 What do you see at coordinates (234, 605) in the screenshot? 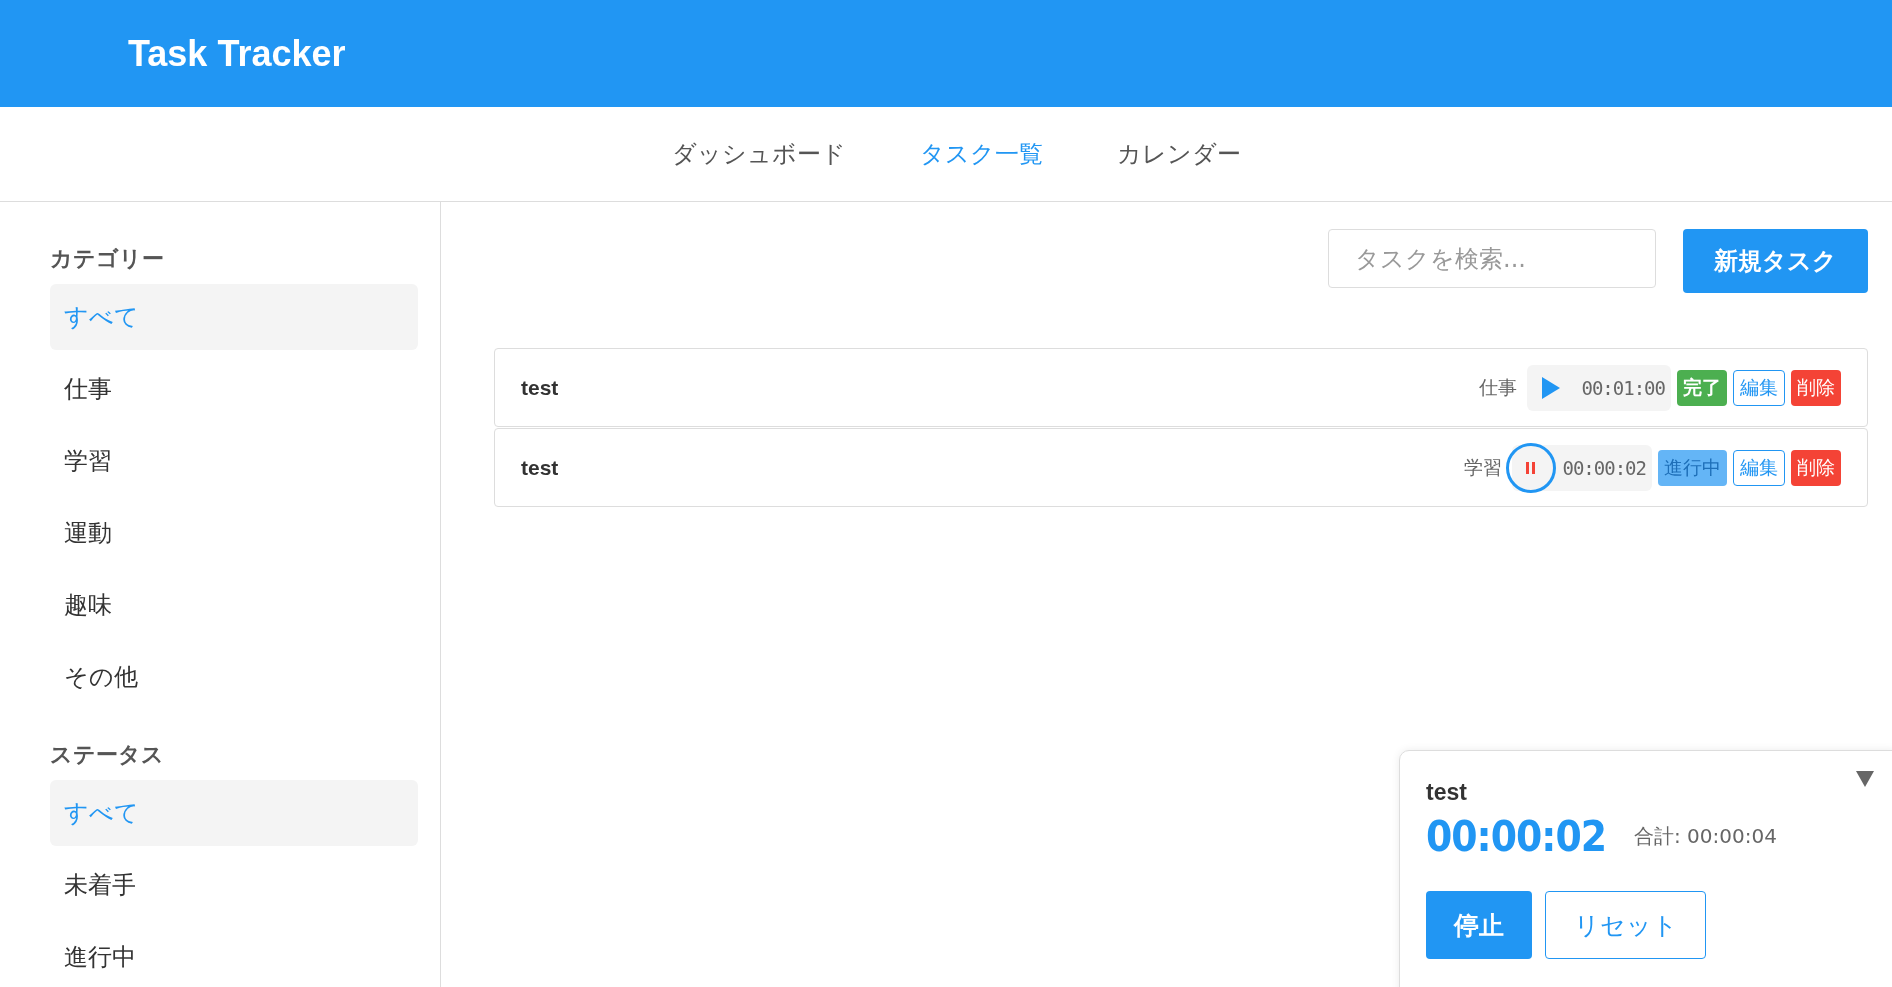
I see `sidebar-item: 趣味` at bounding box center [234, 605].